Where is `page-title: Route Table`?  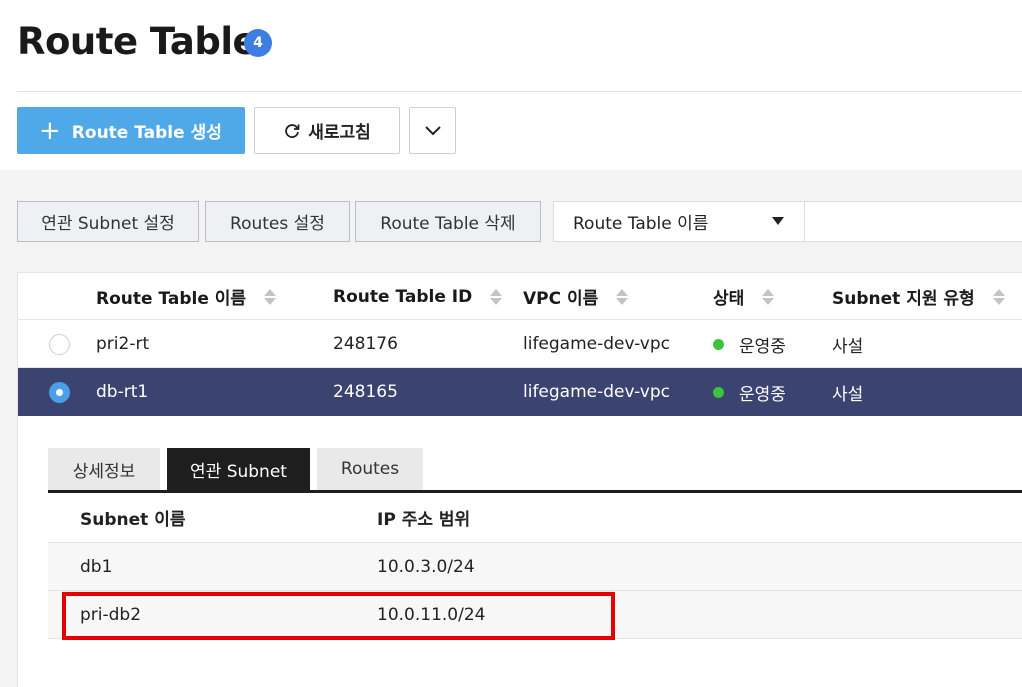
page-title: Route Table is located at coordinates (137, 41).